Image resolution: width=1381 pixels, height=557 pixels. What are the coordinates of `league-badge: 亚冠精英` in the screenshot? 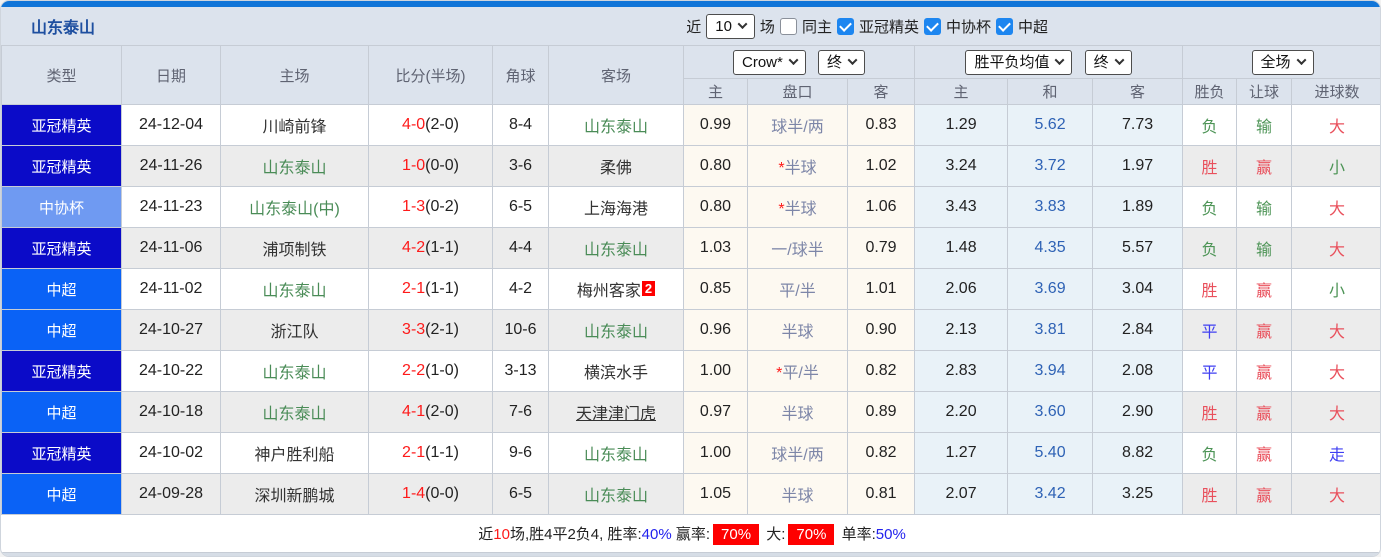 It's located at (61, 125).